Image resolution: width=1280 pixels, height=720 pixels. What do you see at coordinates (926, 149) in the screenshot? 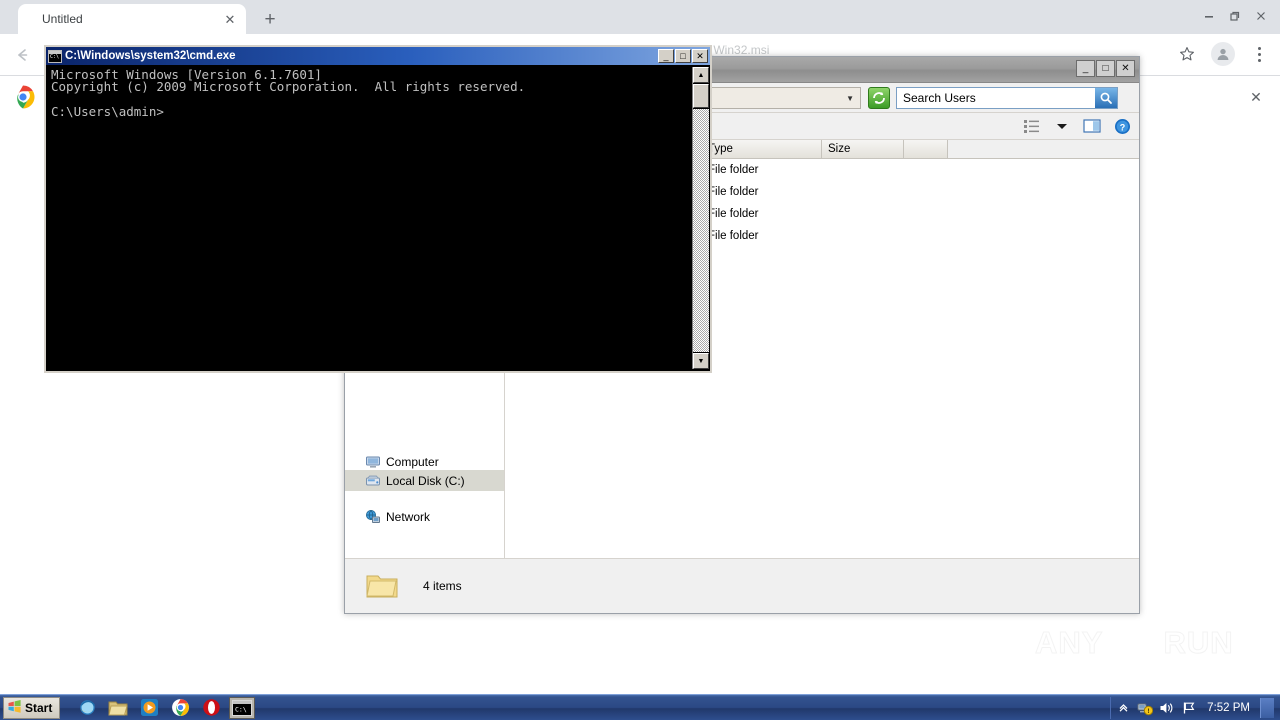
I see `column-header` at bounding box center [926, 149].